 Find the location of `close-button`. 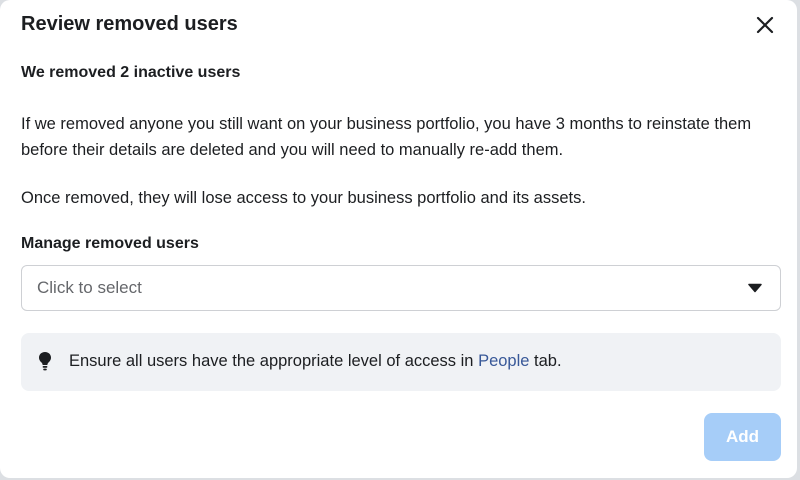

close-button is located at coordinates (765, 25).